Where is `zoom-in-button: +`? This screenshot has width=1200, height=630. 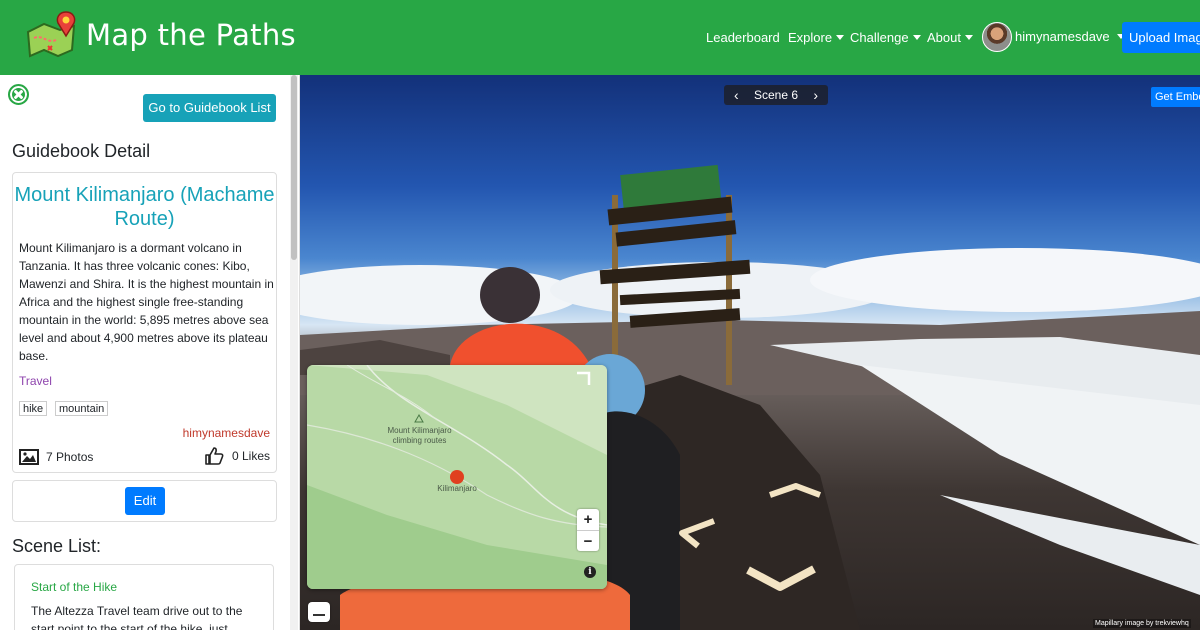 zoom-in-button: + is located at coordinates (588, 519).